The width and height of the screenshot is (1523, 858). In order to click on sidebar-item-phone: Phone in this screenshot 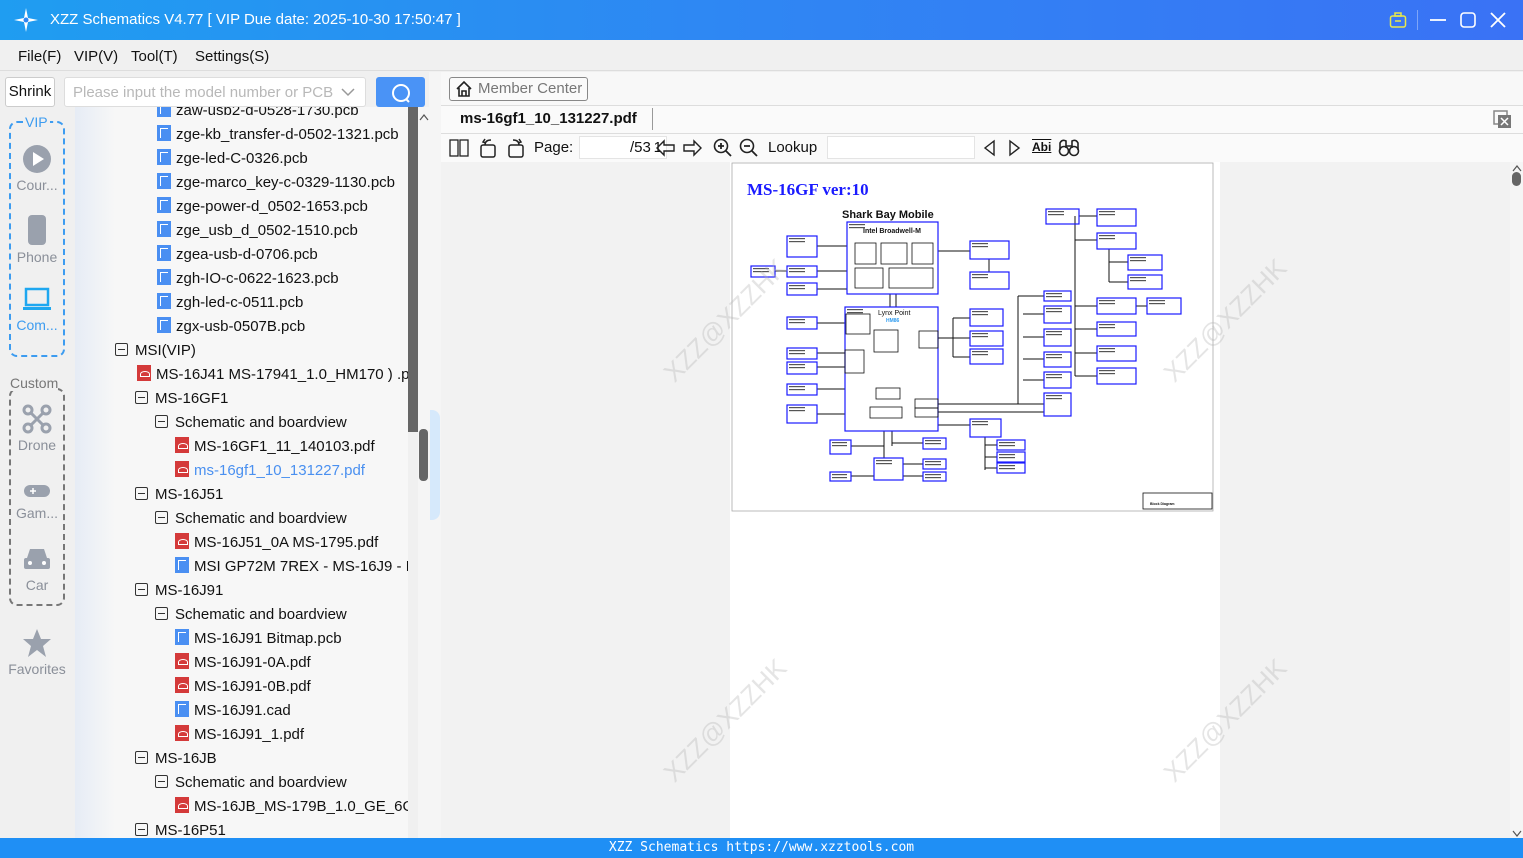, I will do `click(37, 239)`.